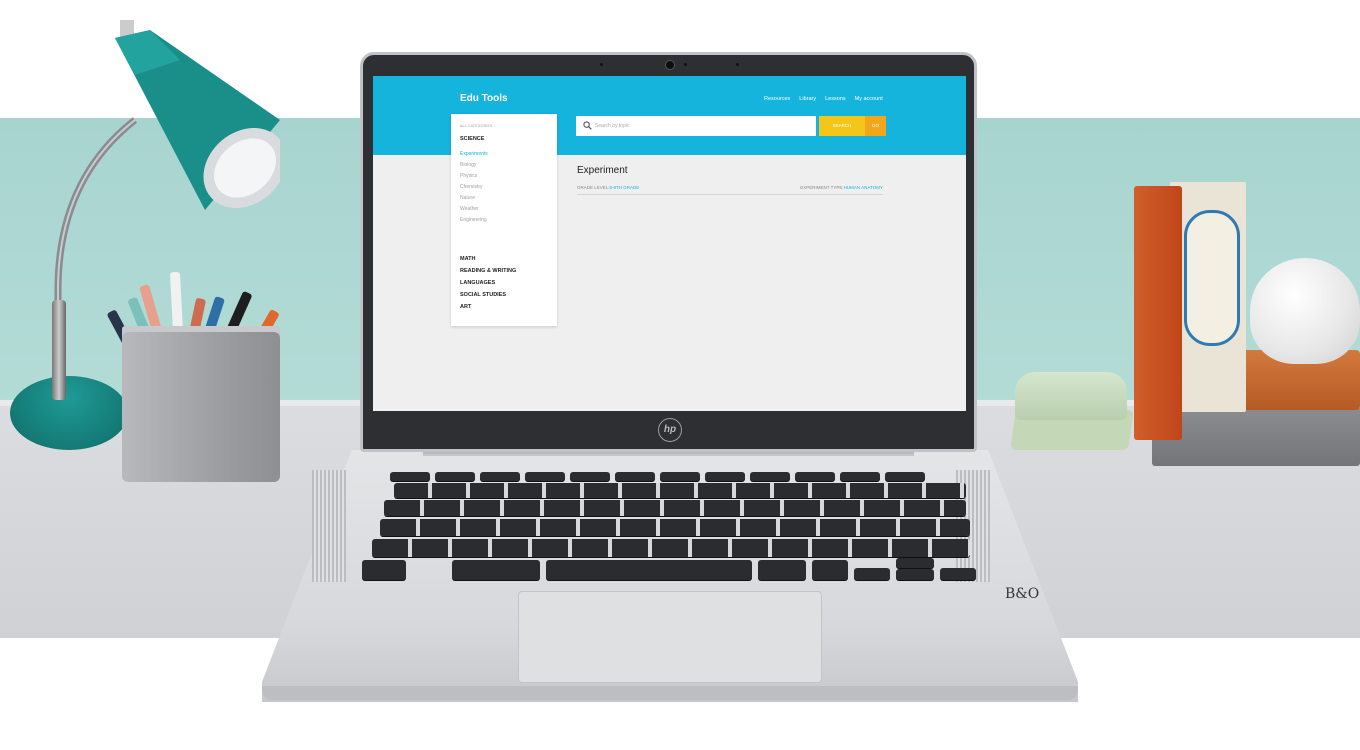 The image size is (1360, 750). Describe the element at coordinates (782, 570) in the screenshot. I see `alt-key-right` at that location.